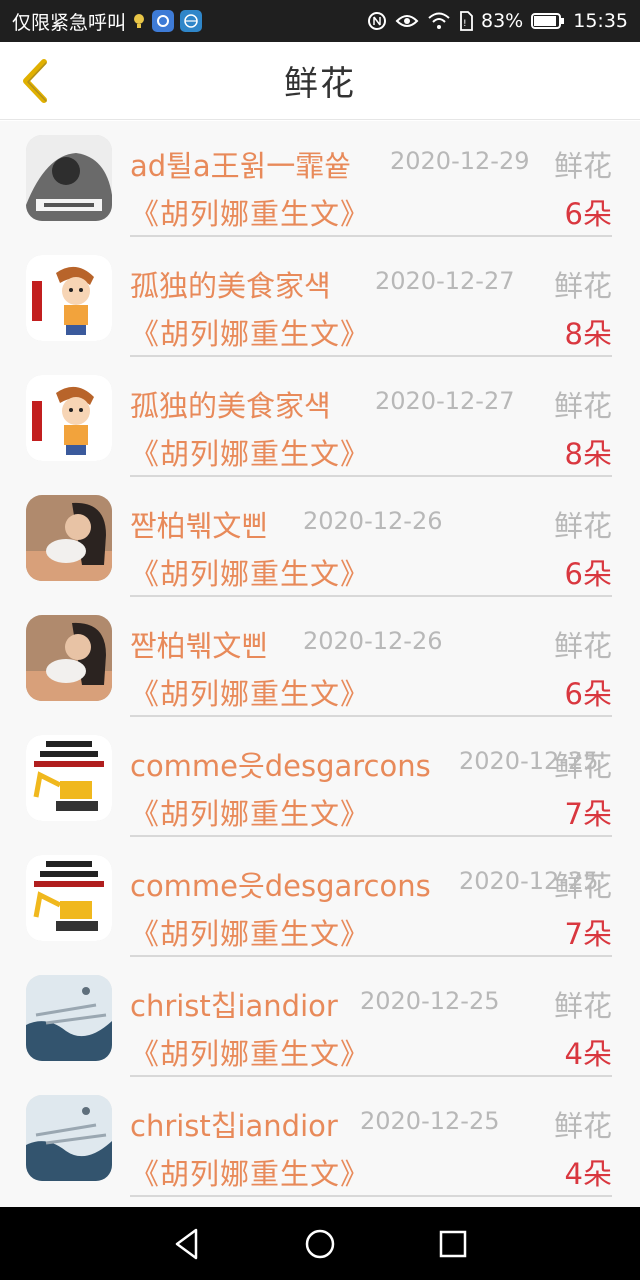 The image size is (640, 1280). I want to click on globe-badge-icon, so click(191, 21).